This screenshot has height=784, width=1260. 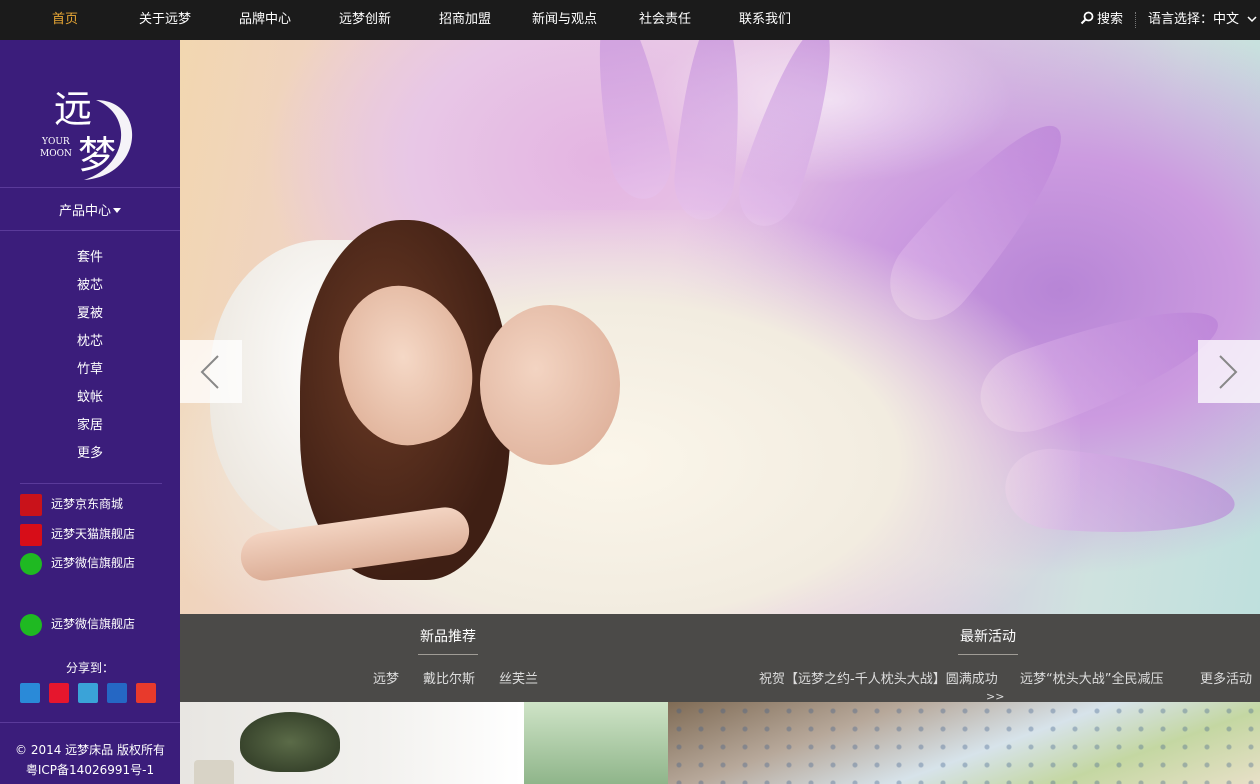 I want to click on nav-item-brand: 品牌中心, so click(x=265, y=20).